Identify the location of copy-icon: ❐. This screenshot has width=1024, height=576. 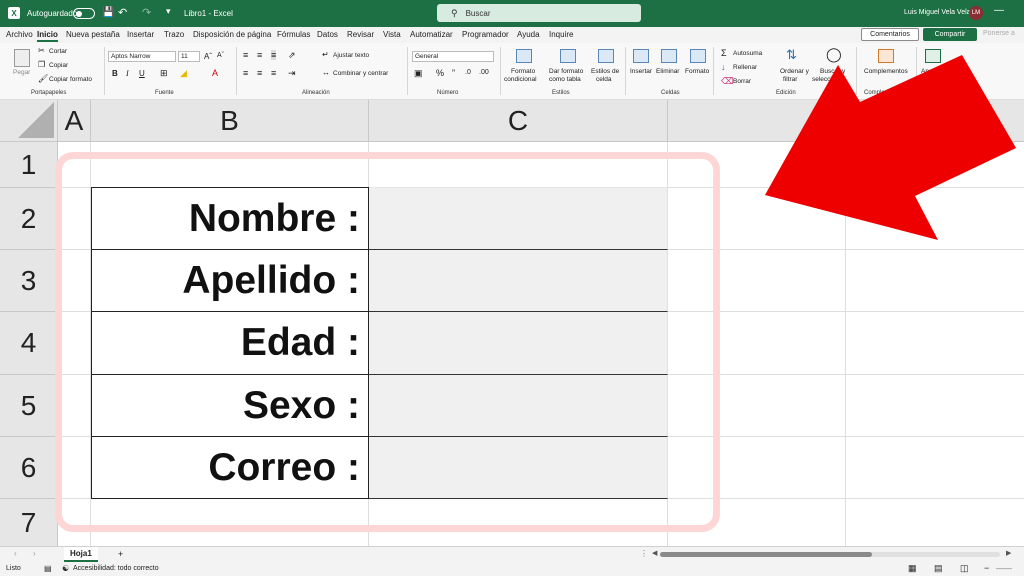
(41, 64).